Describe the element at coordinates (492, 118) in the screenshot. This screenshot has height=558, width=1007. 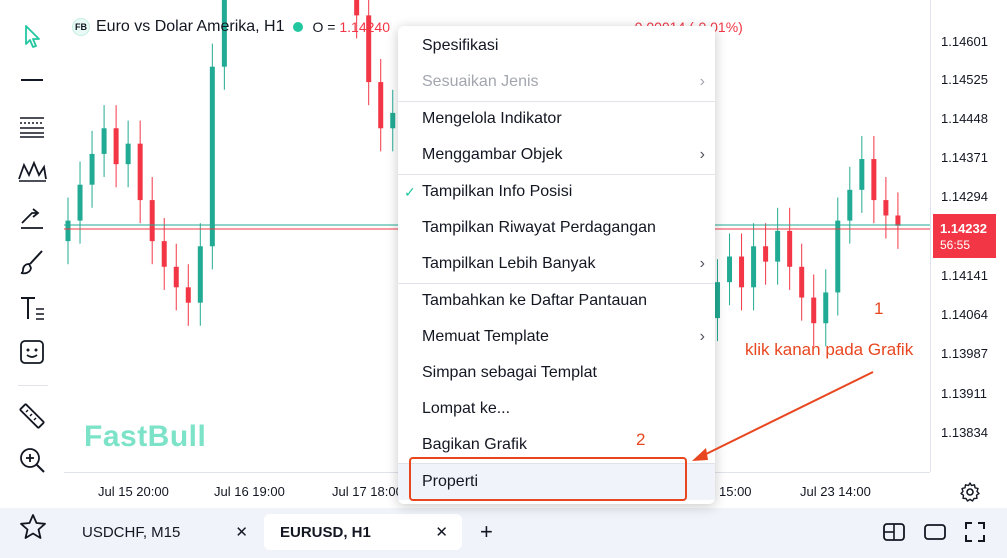
I see `menu-item-label: Mengelola Indikator` at that location.